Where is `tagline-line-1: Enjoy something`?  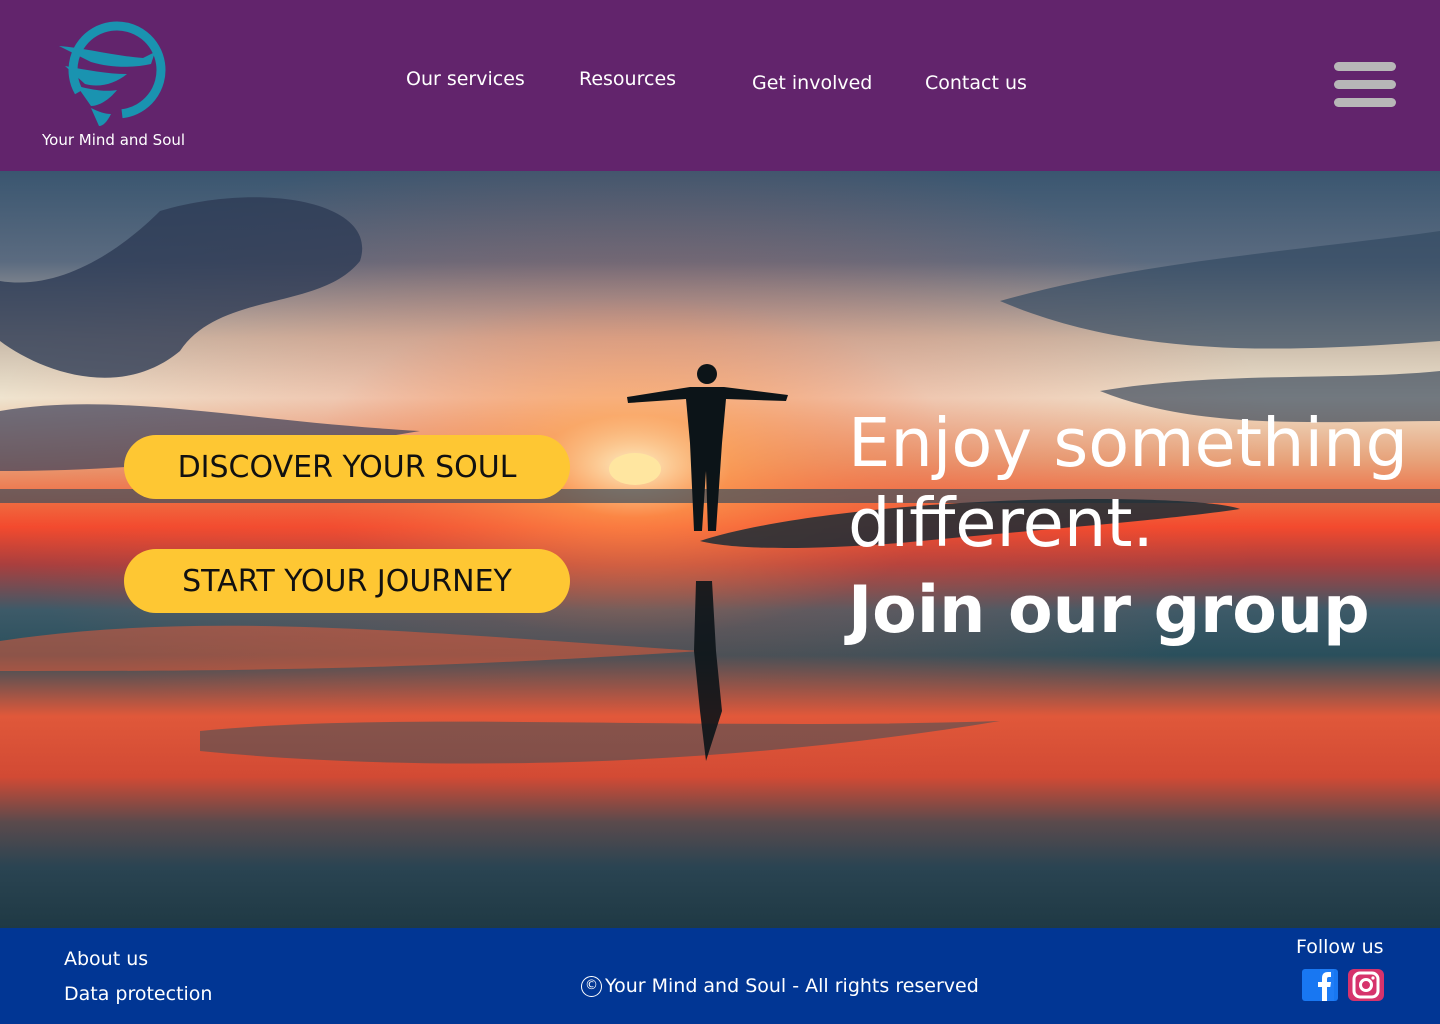 tagline-line-1: Enjoy something is located at coordinates (1128, 443).